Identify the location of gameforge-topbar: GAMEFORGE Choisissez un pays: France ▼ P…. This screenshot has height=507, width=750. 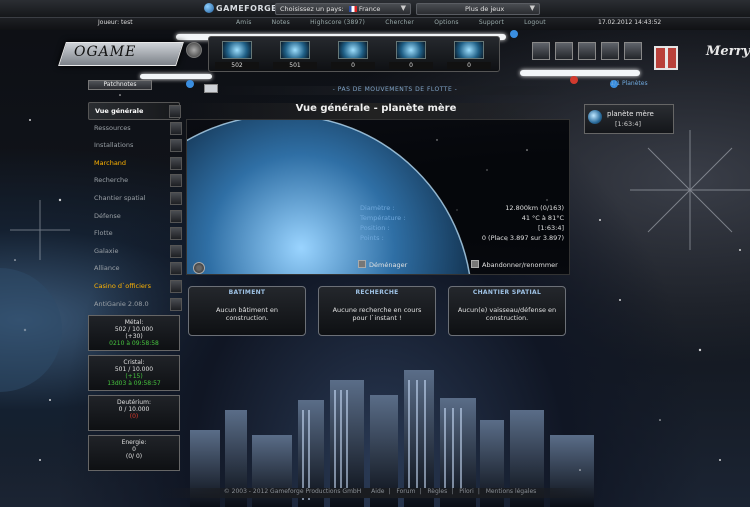
(375, 9).